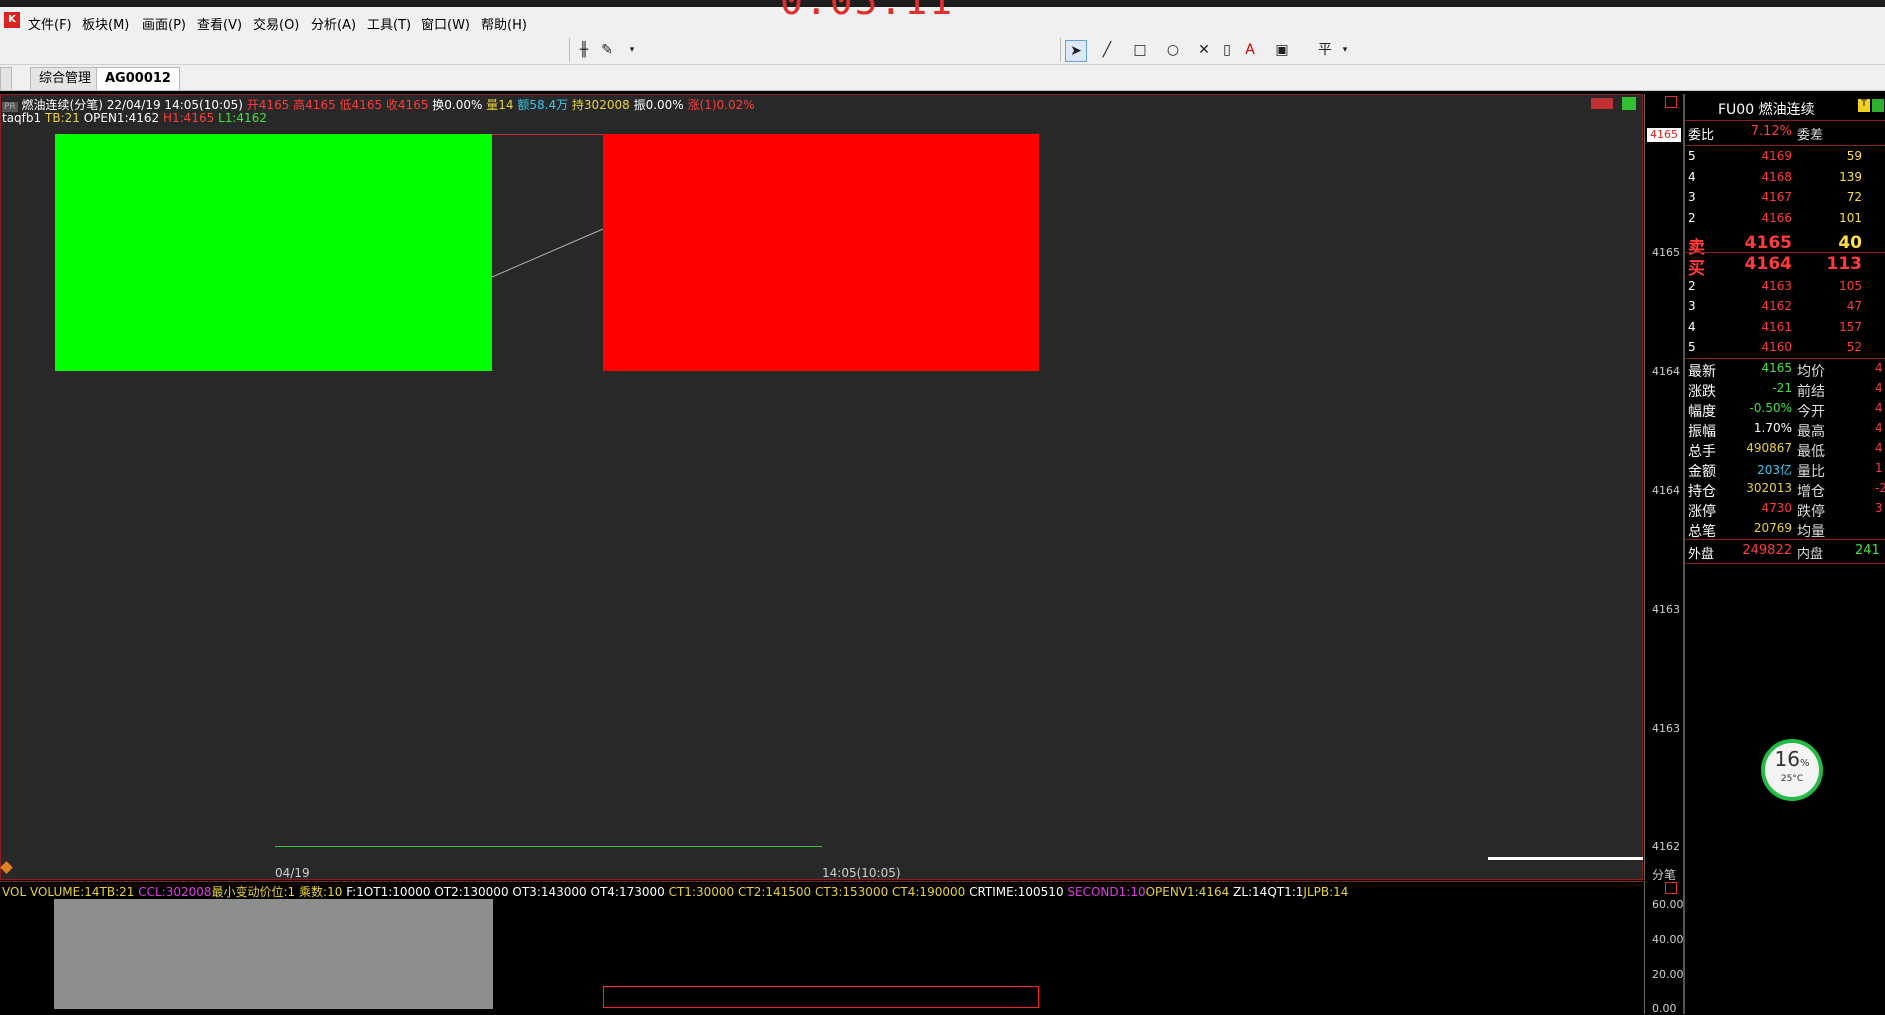 This screenshot has width=1885, height=1015. Describe the element at coordinates (1671, 102) in the screenshot. I see `close-panel-icon` at that location.